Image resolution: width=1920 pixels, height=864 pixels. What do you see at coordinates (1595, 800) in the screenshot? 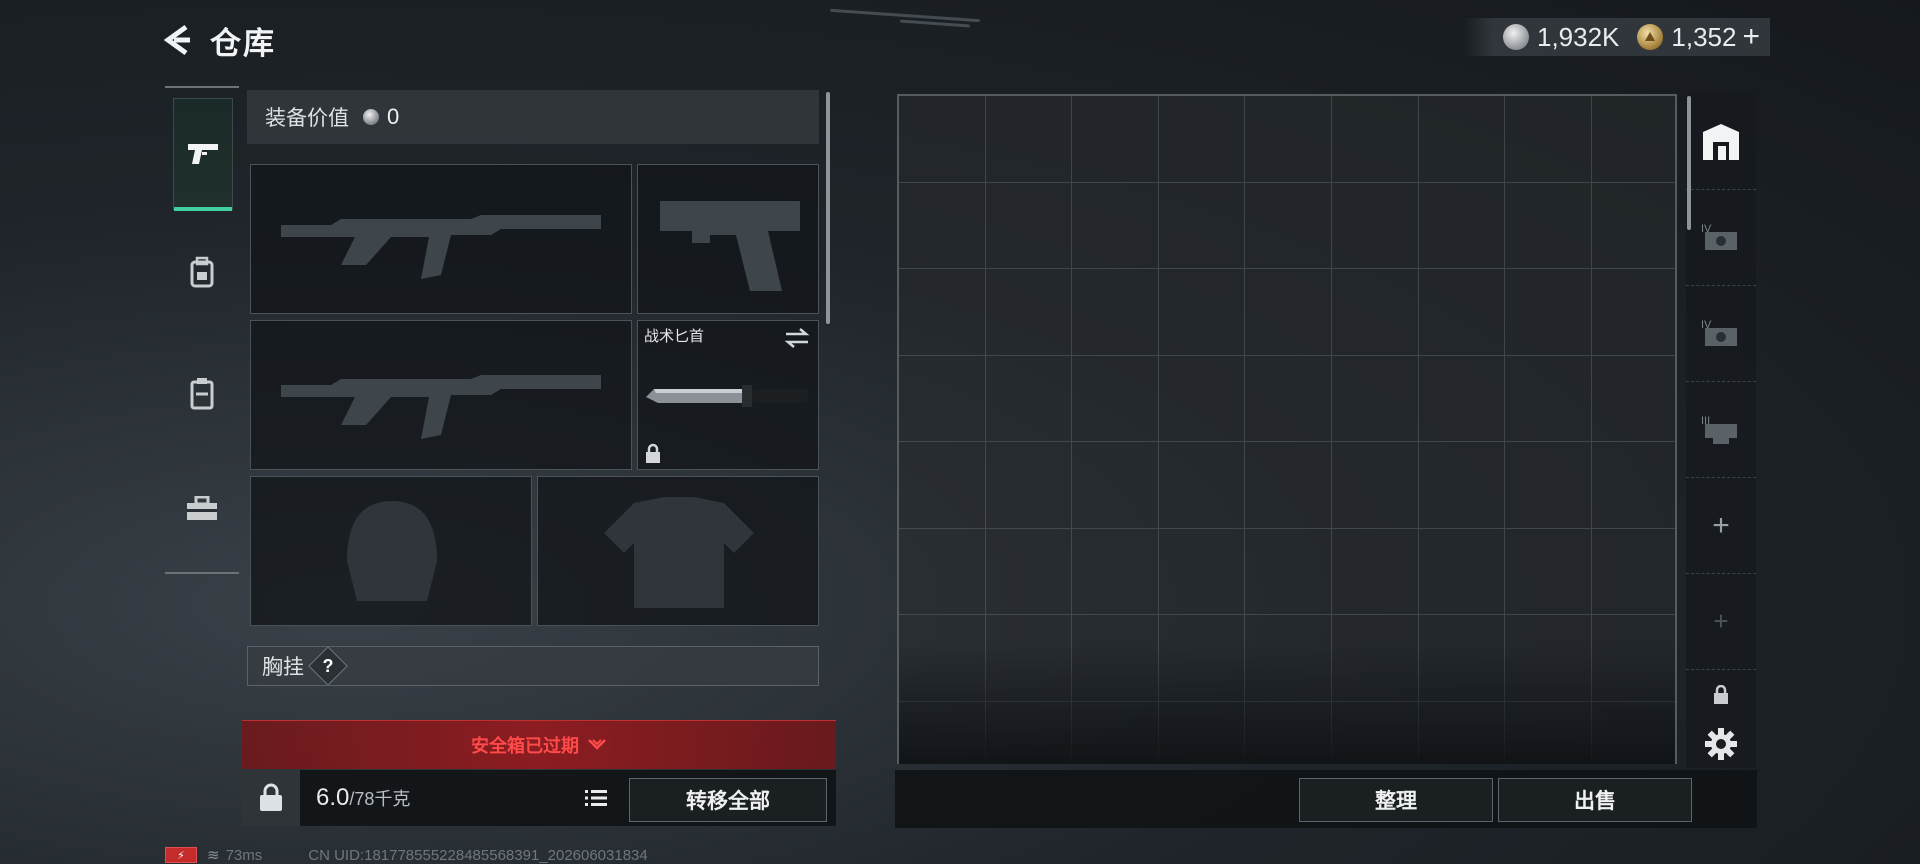
I see `sell-button: 出售` at bounding box center [1595, 800].